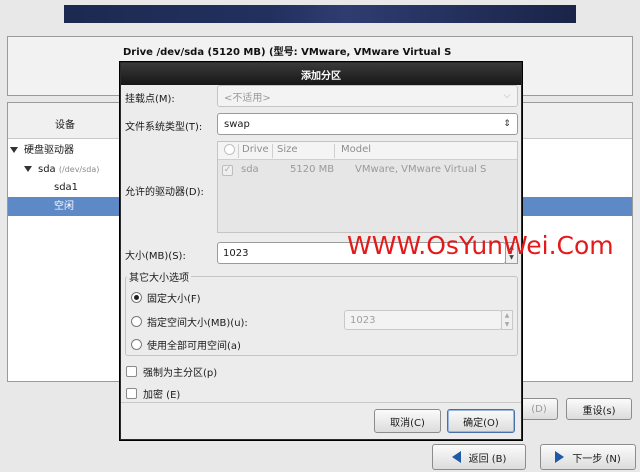 Image resolution: width=640 pixels, height=472 pixels. What do you see at coordinates (136, 344) in the screenshot?
I see `fill-all-space-radio` at bounding box center [136, 344].